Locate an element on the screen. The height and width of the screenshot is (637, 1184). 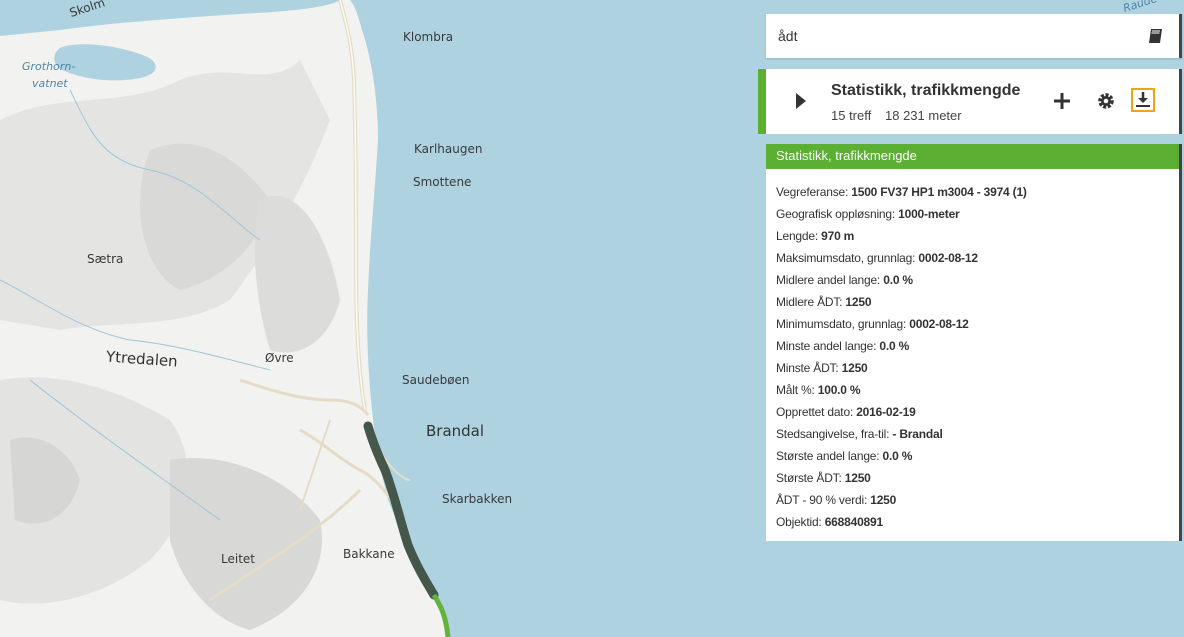
book-icon is located at coordinates (1156, 36).